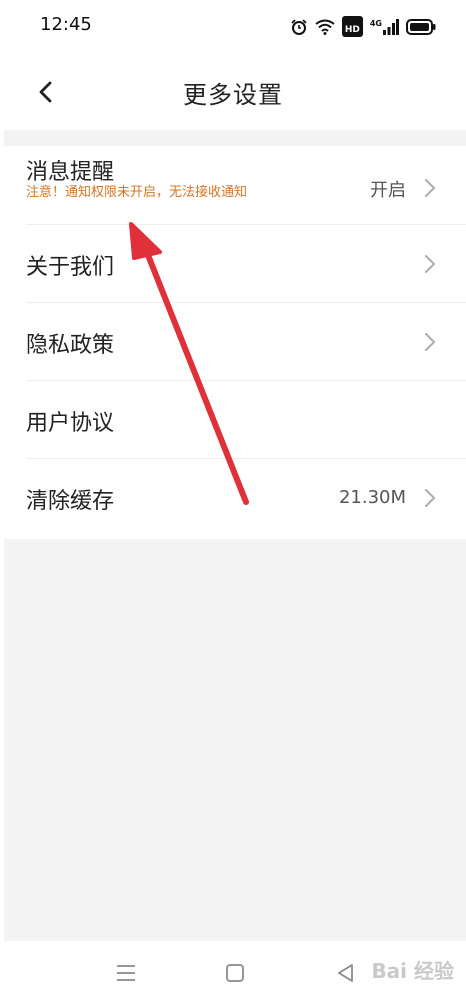 This screenshot has height=1001, width=466. What do you see at coordinates (233, 95) in the screenshot?
I see `page-title: 更多设置` at bounding box center [233, 95].